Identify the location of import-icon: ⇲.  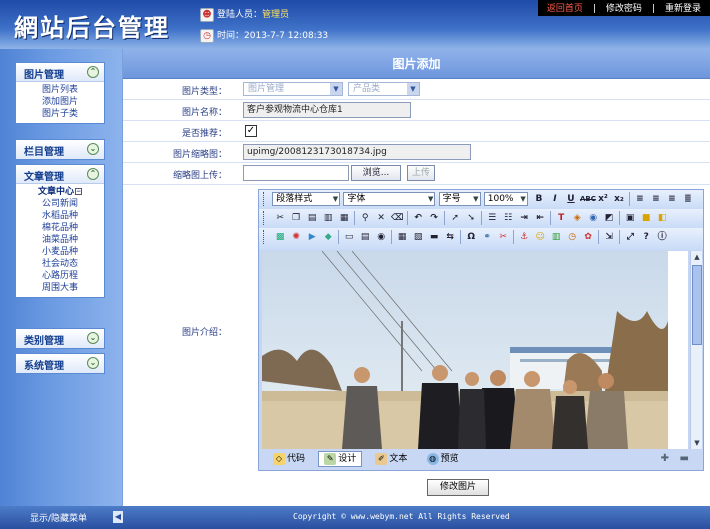
(609, 237).